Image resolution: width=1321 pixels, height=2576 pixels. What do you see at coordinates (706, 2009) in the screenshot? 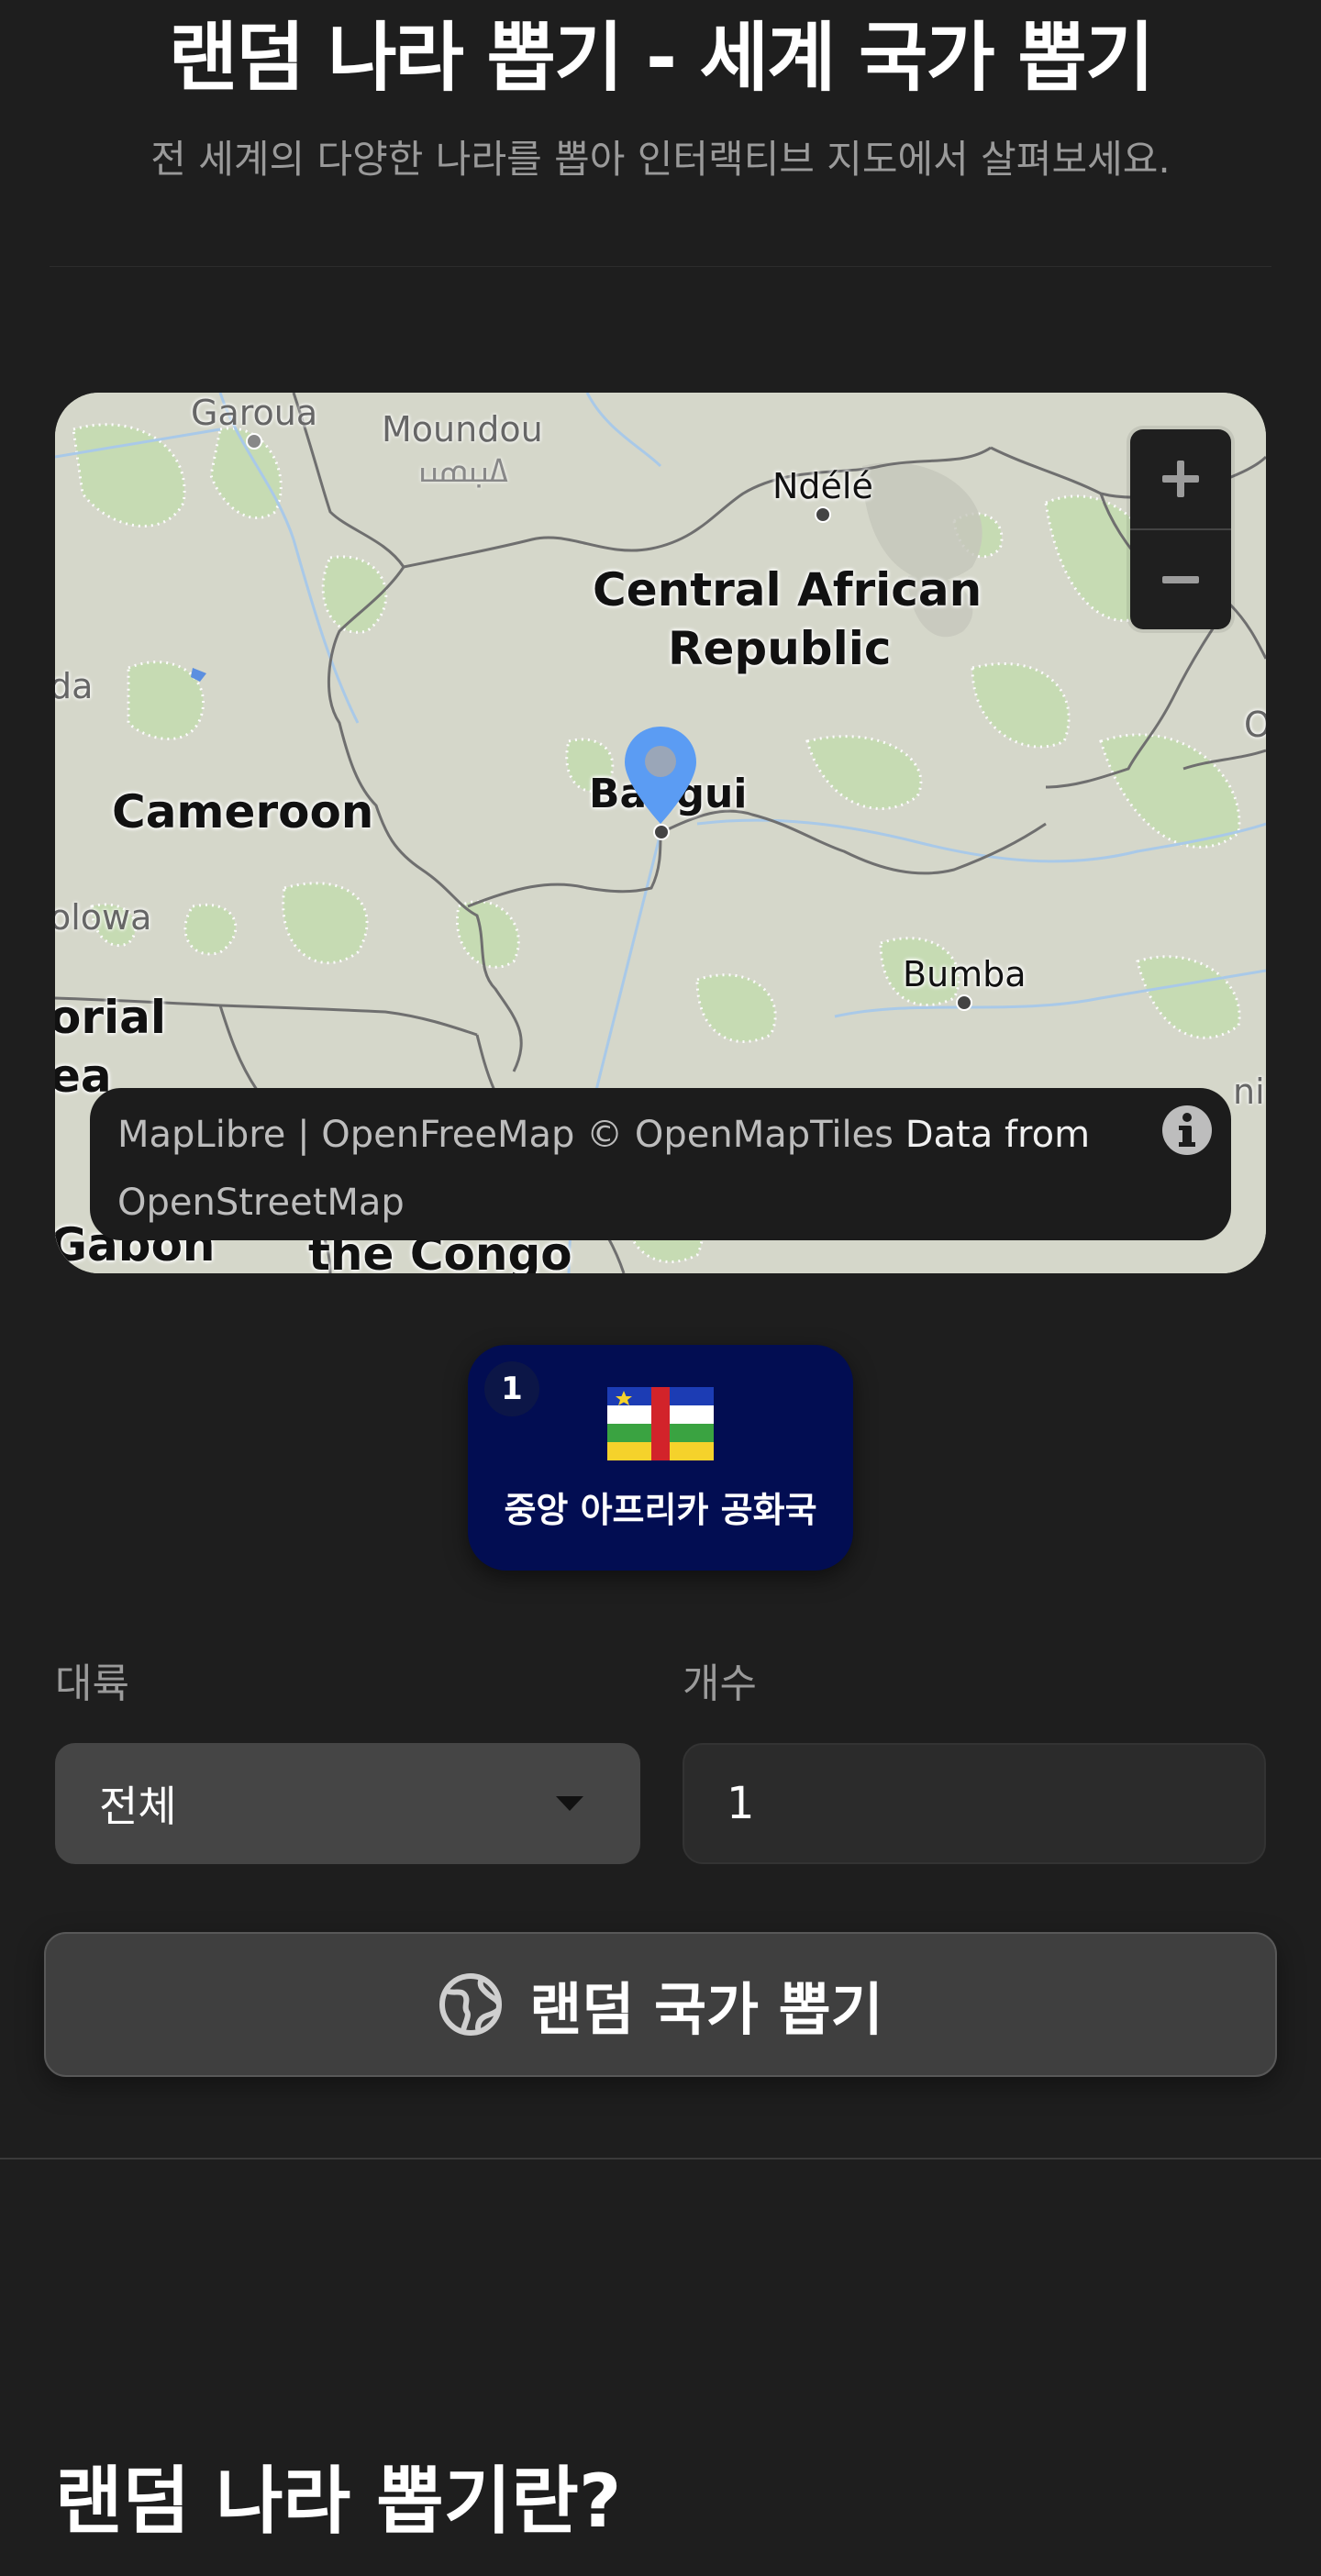
I see `draw-button-label: 랜덤 국가 뽑기` at bounding box center [706, 2009].